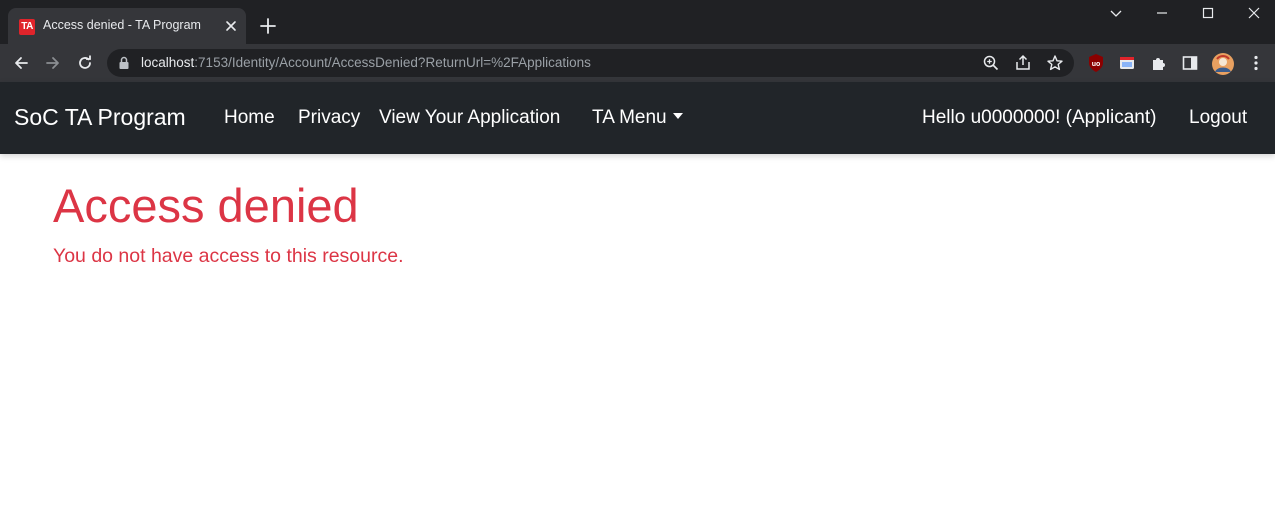 This screenshot has height=509, width=1275. Describe the element at coordinates (21, 63) in the screenshot. I see `back-arrow-icon` at that location.